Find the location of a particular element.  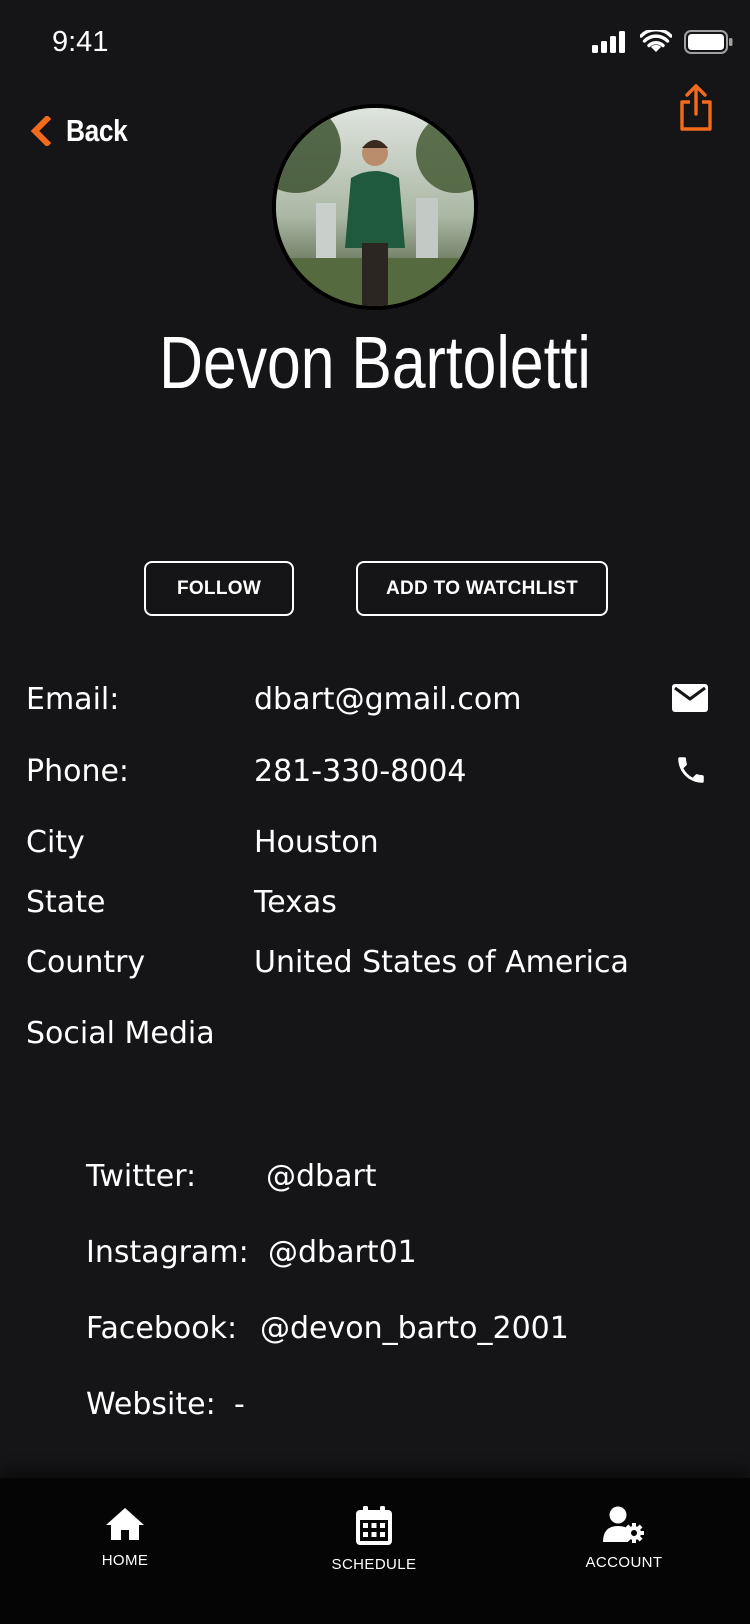

email-value: dbart@gmail.com is located at coordinates (388, 700).